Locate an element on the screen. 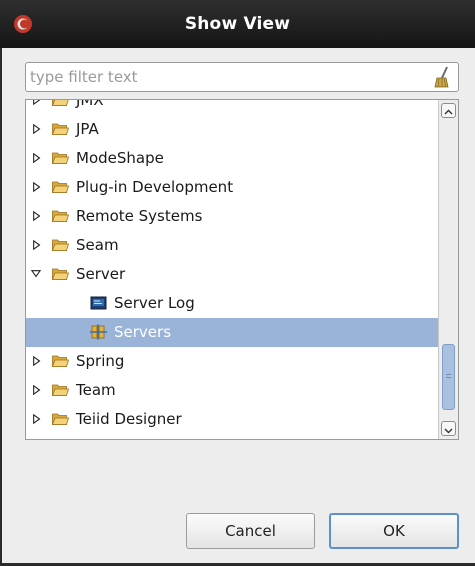 This screenshot has height=566, width=475. tree-row: Server Log is located at coordinates (232, 303).